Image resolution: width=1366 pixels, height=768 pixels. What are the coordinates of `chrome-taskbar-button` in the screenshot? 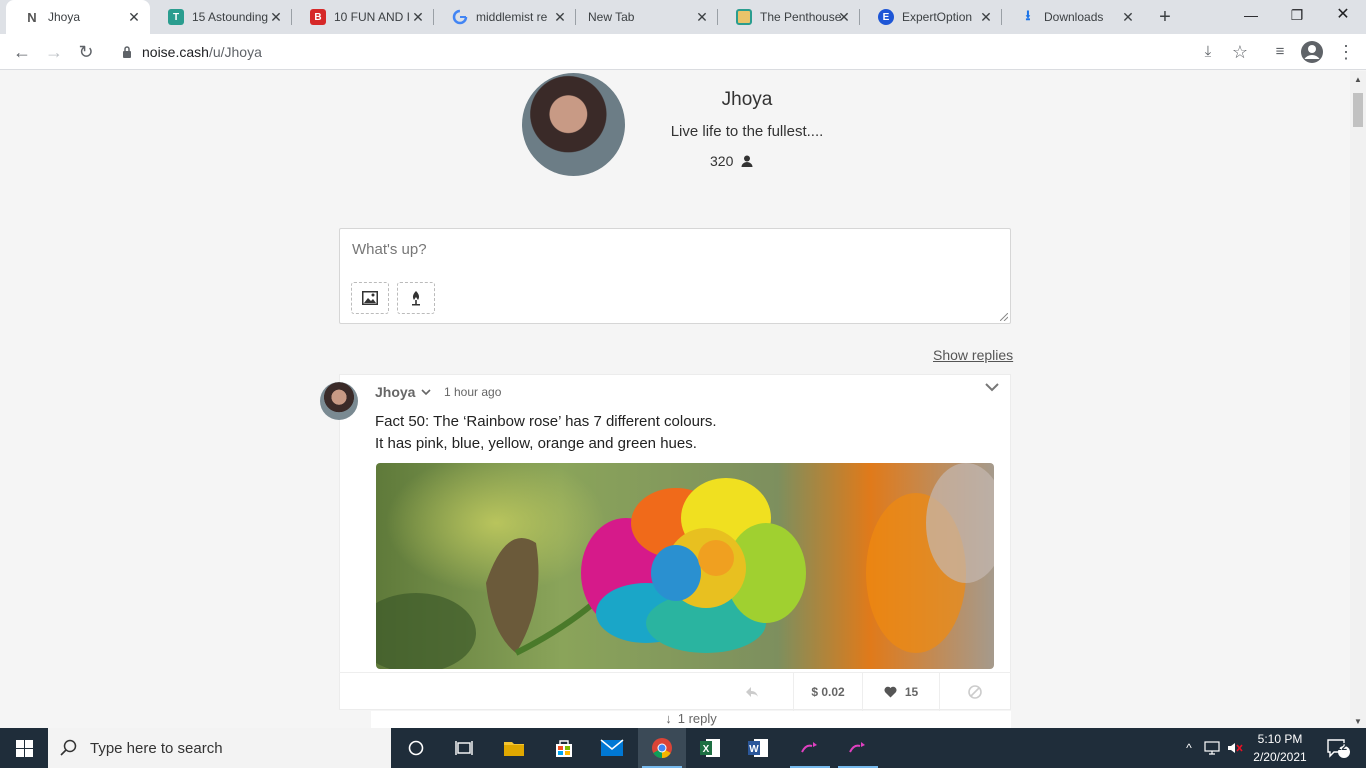 It's located at (662, 748).